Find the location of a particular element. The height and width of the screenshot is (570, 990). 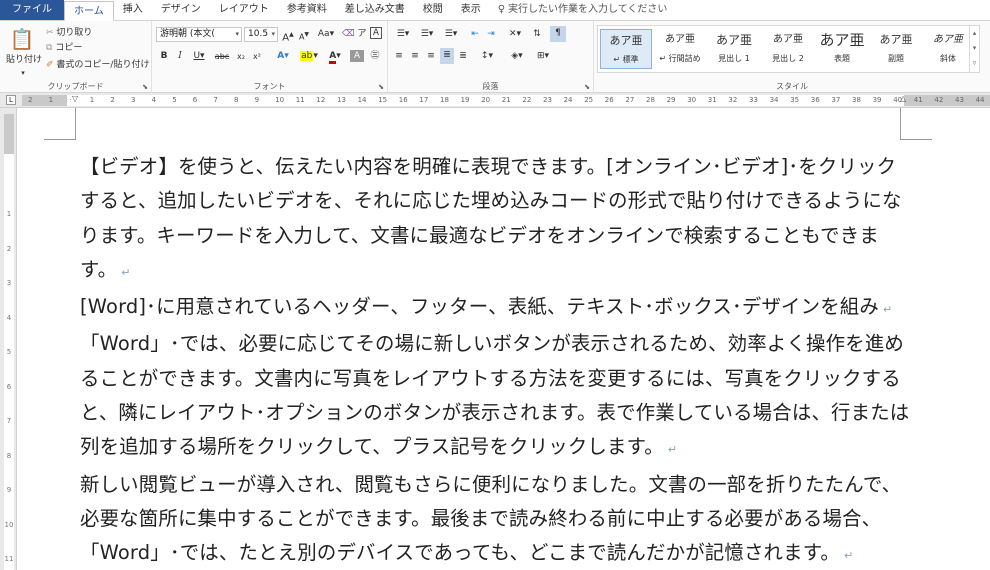

ruler-number: 26 is located at coordinates (609, 100).